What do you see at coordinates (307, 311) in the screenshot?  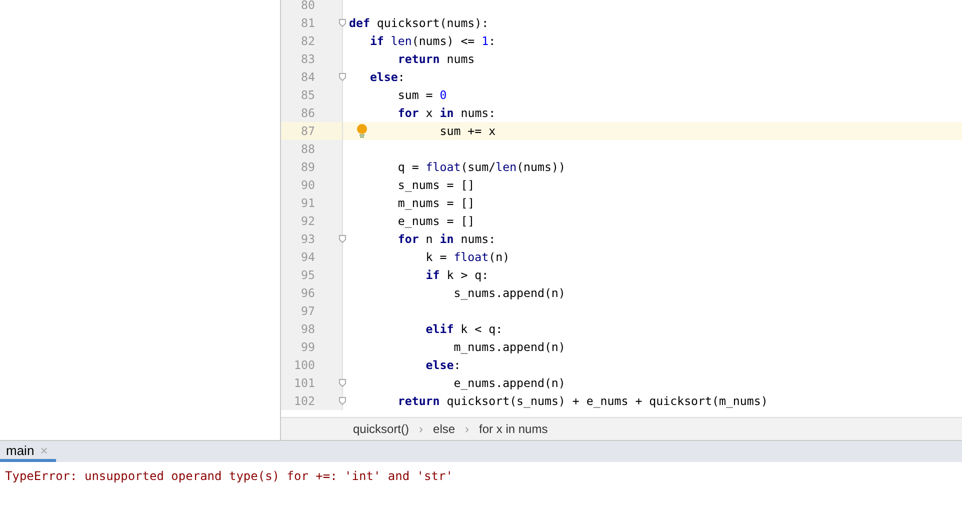 I see `line-number: 97` at bounding box center [307, 311].